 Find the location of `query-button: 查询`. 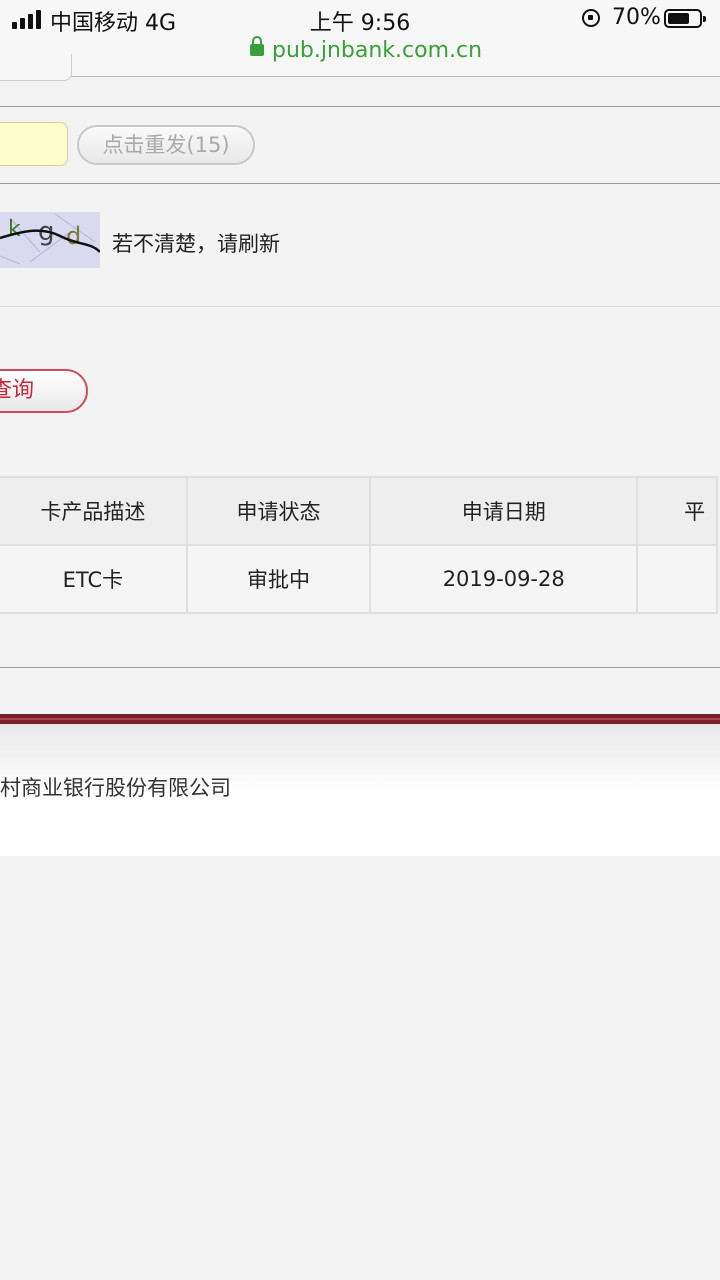

query-button: 查询 is located at coordinates (44, 391).